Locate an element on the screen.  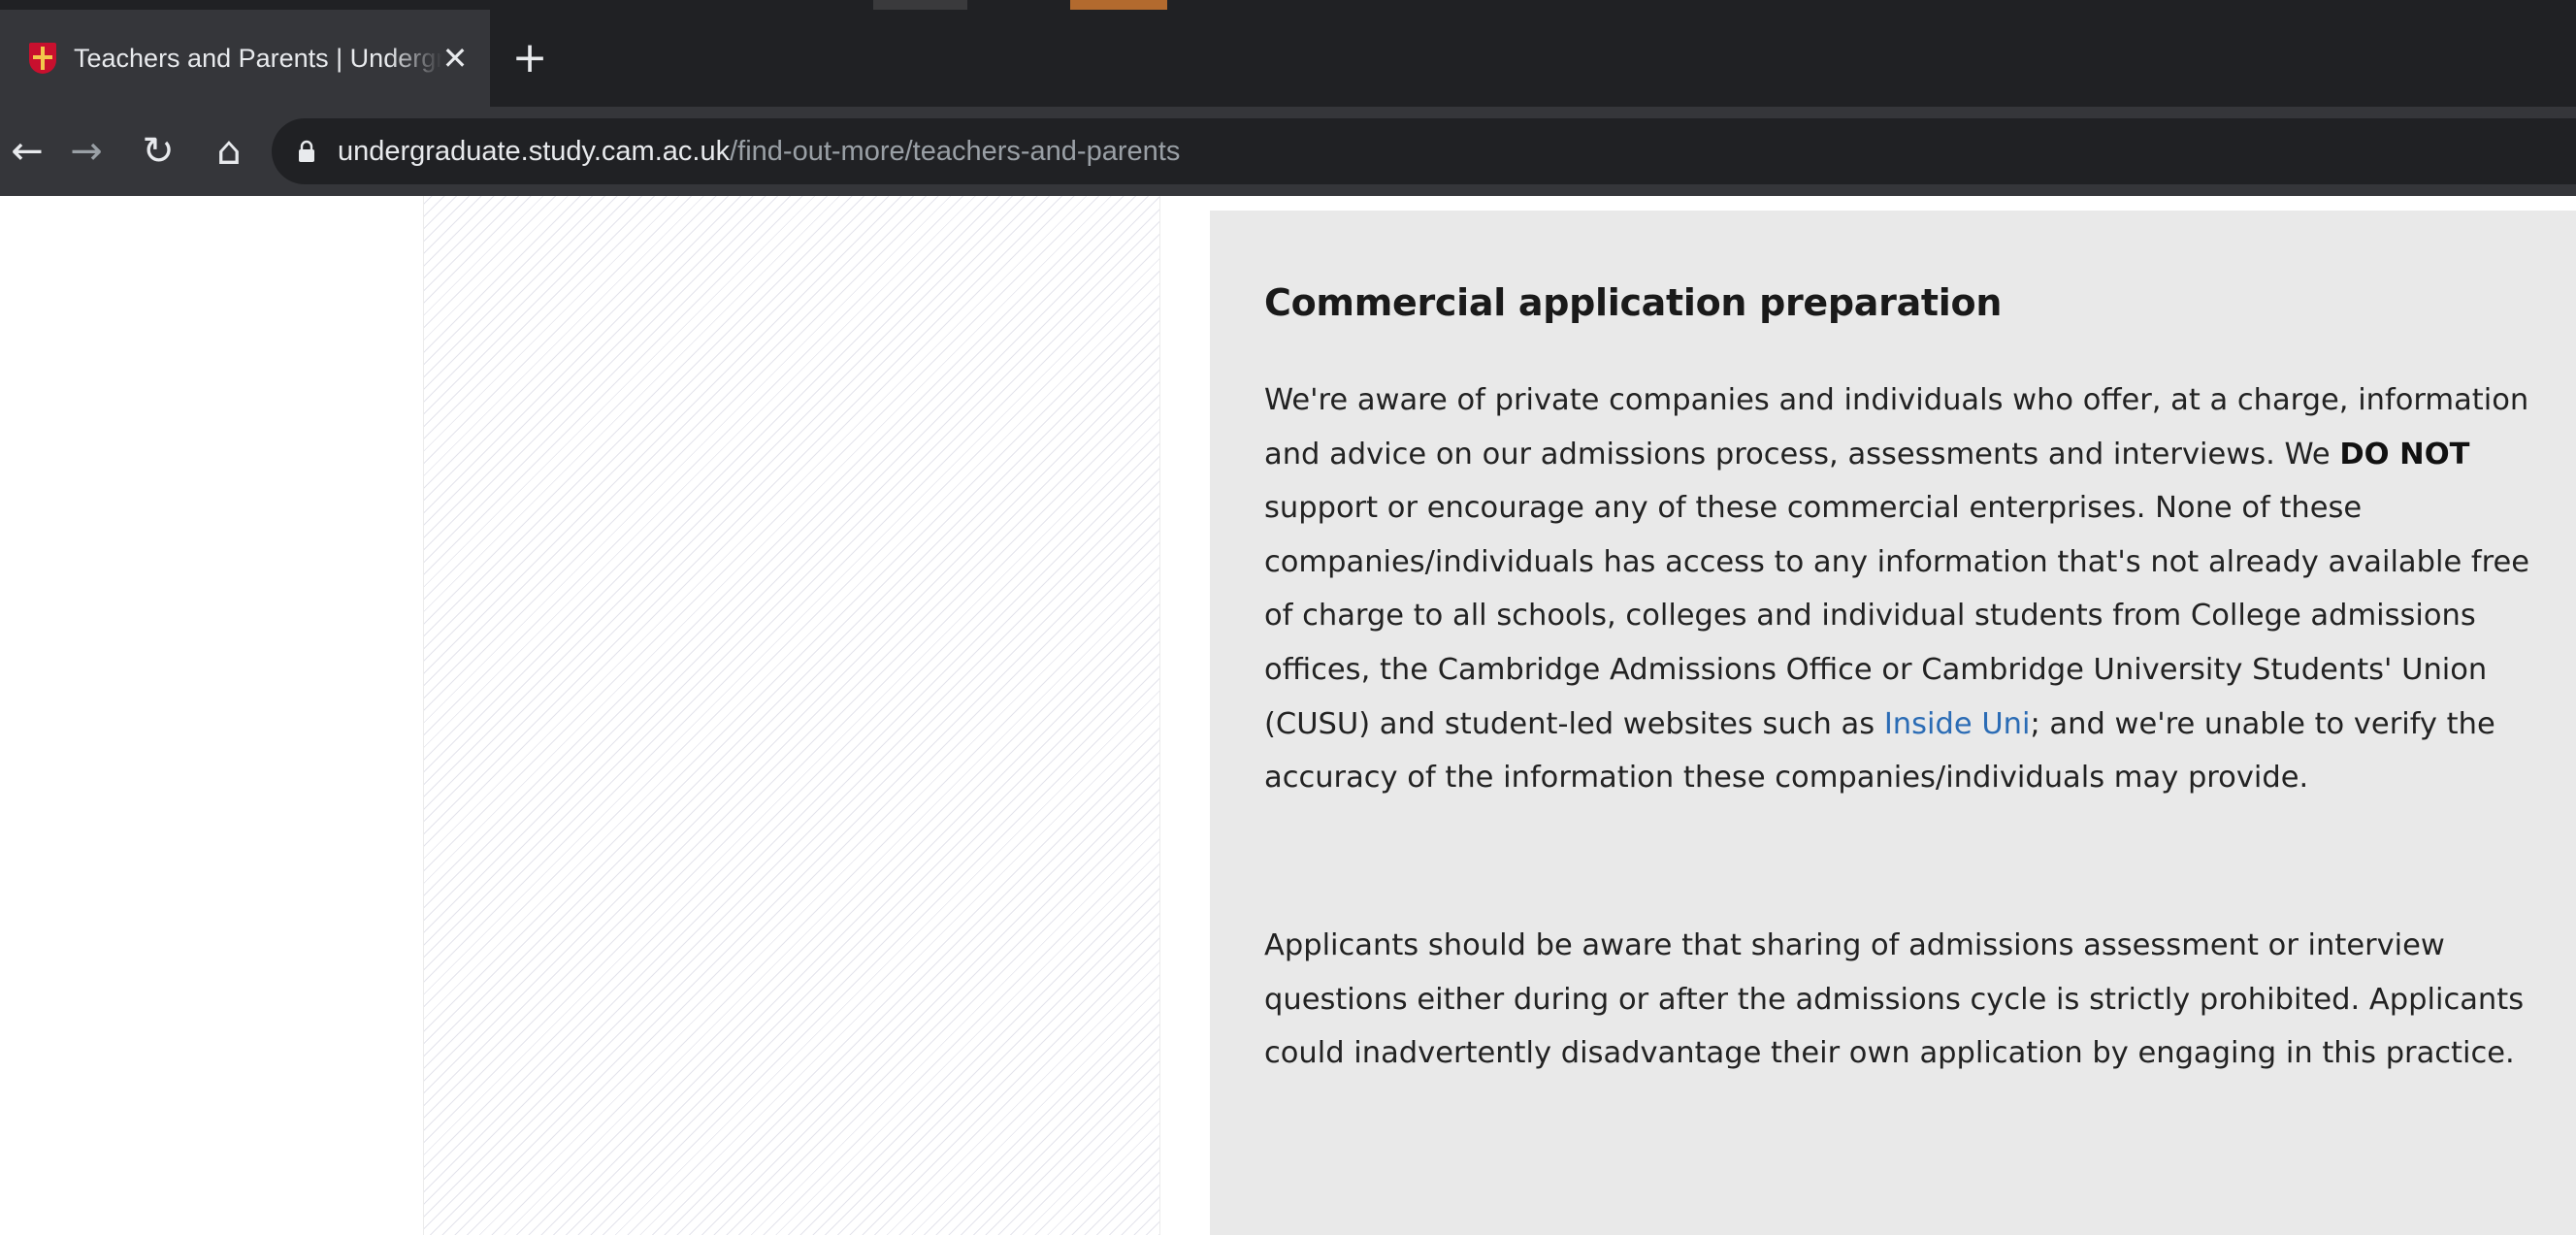
tab-bar: Teachers and Parents | Undergraduate ✕ + is located at coordinates (1288, 58).